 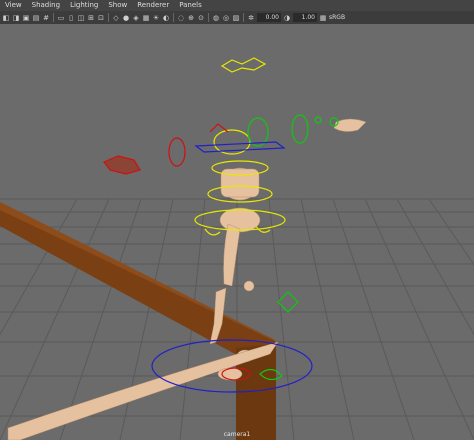 I want to click on xray-joints-icon: ⊕, so click(x=191, y=18).